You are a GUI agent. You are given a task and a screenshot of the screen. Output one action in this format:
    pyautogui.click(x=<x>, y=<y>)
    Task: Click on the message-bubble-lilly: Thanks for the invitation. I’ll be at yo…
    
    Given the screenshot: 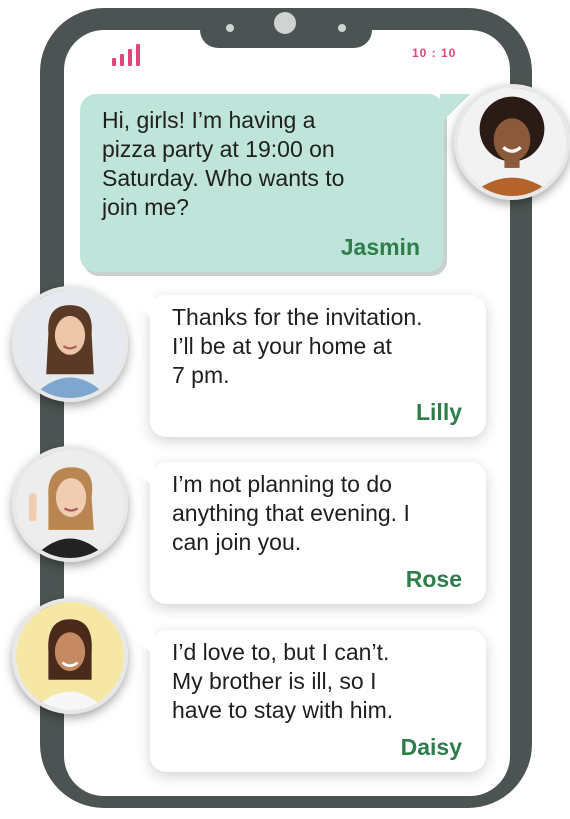 What is the action you would take?
    pyautogui.click(x=307, y=366)
    